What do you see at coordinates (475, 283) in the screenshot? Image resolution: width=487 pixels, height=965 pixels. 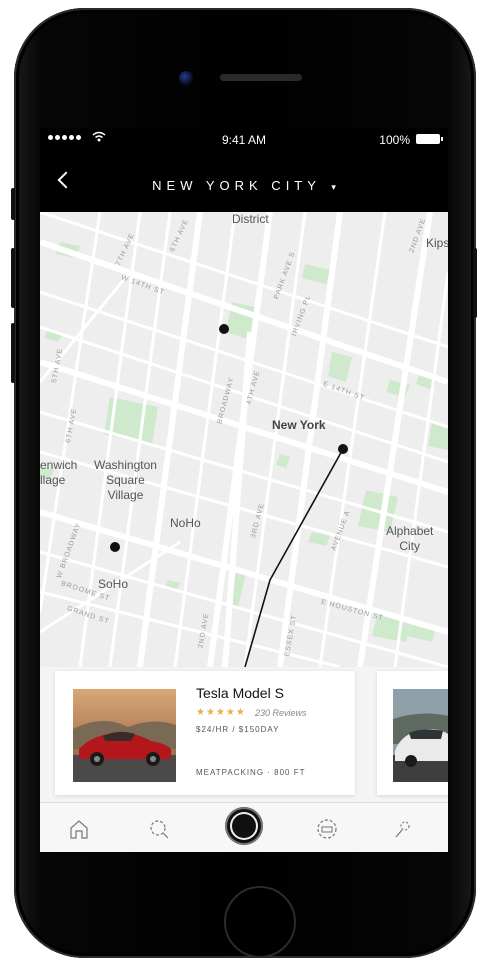 I see `power-button` at bounding box center [475, 283].